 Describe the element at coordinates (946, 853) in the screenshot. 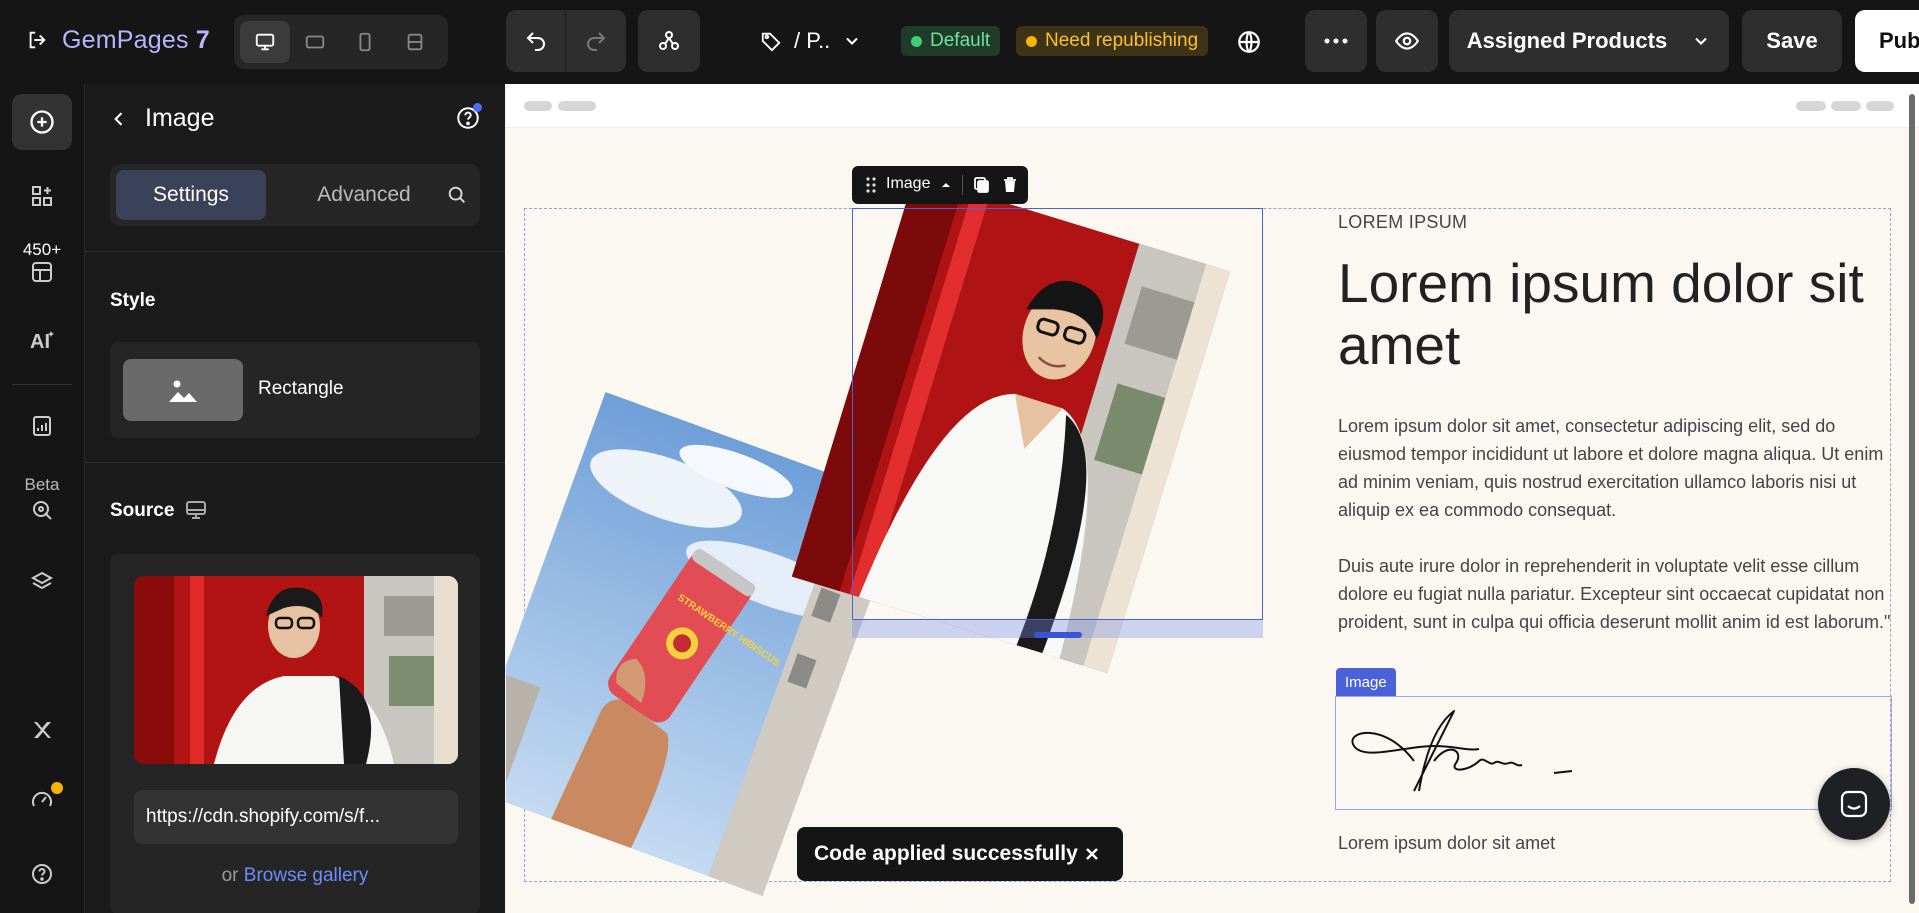

I see `toast-message: Code applied successfully` at that location.